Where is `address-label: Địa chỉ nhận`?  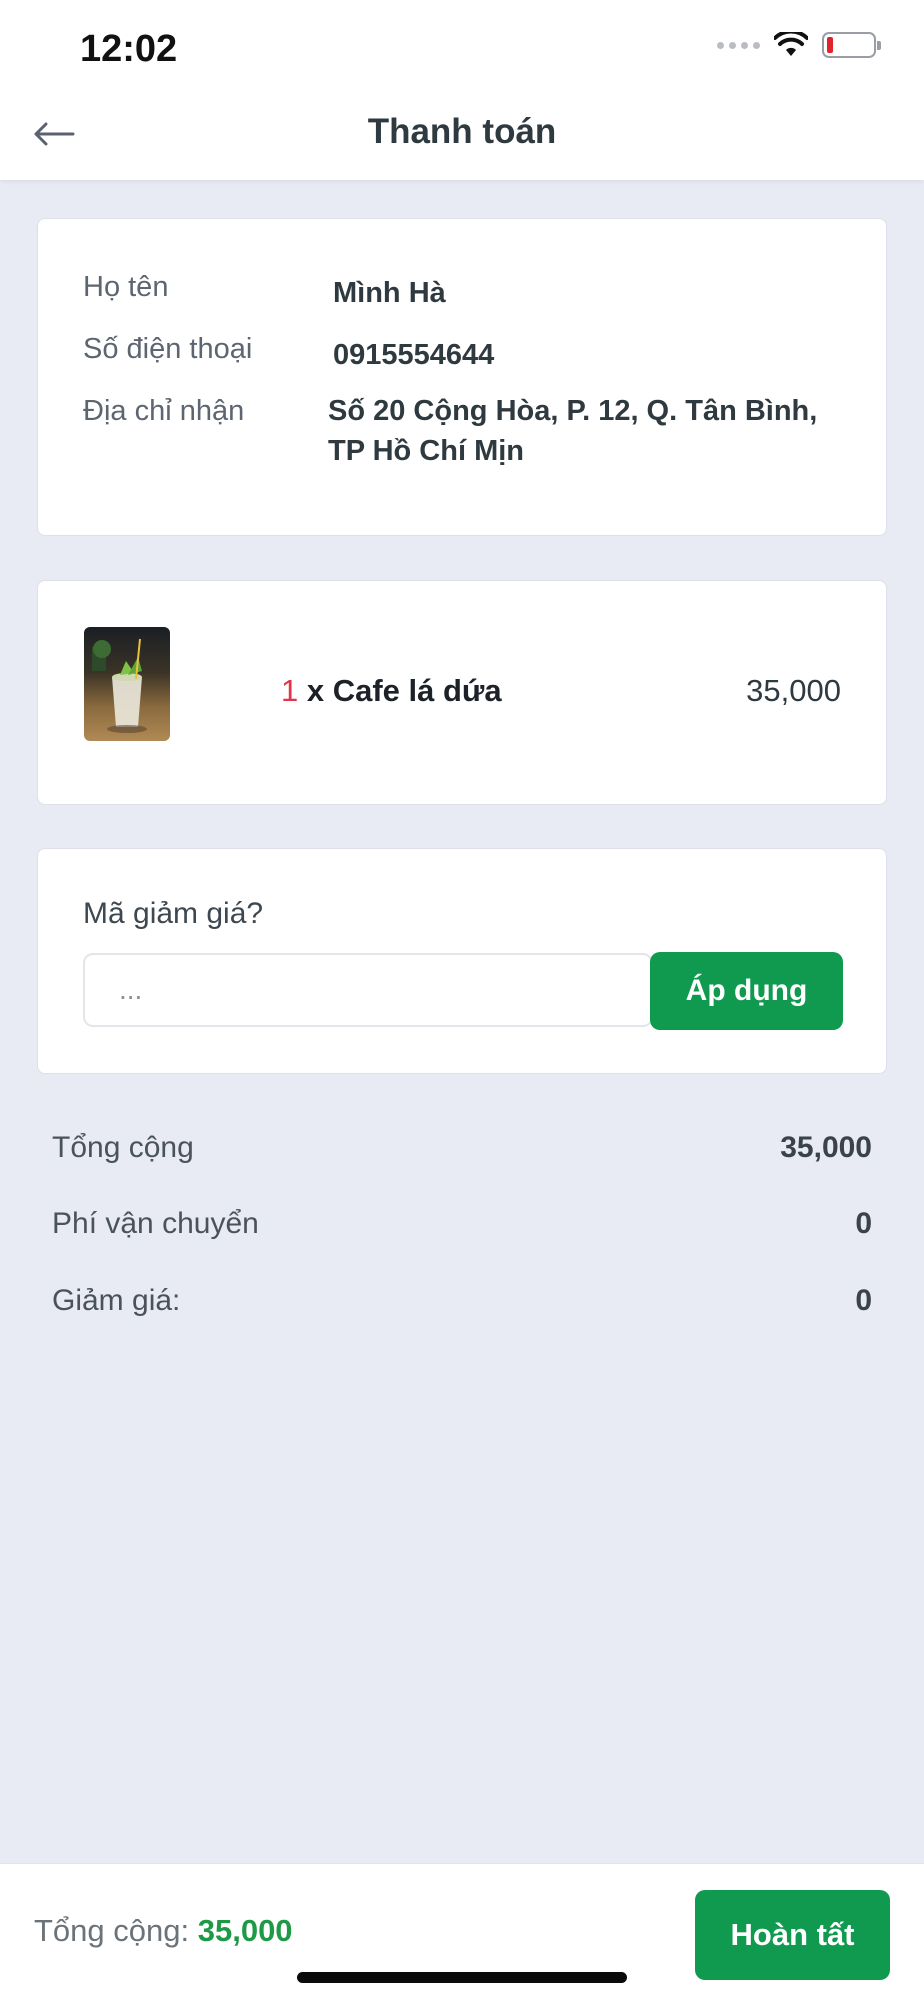 address-label: Địa chỉ nhận is located at coordinates (164, 411).